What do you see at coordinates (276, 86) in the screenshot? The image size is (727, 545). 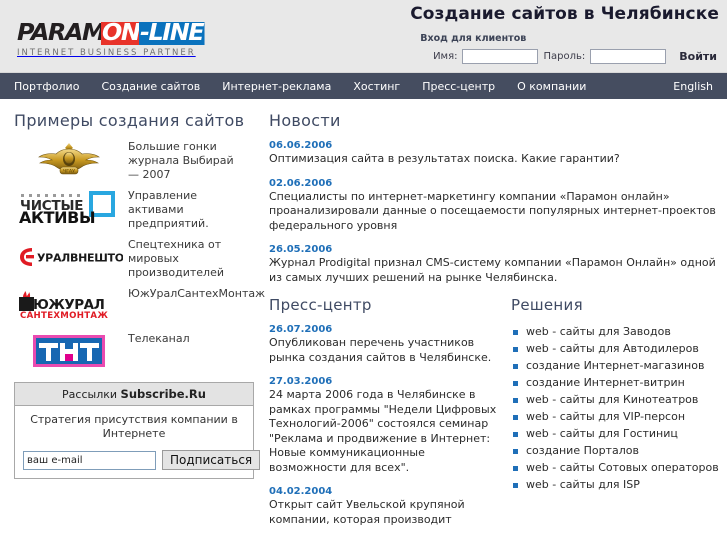 I see `nav-item-internet-advertising: Интернет-реклама` at bounding box center [276, 86].